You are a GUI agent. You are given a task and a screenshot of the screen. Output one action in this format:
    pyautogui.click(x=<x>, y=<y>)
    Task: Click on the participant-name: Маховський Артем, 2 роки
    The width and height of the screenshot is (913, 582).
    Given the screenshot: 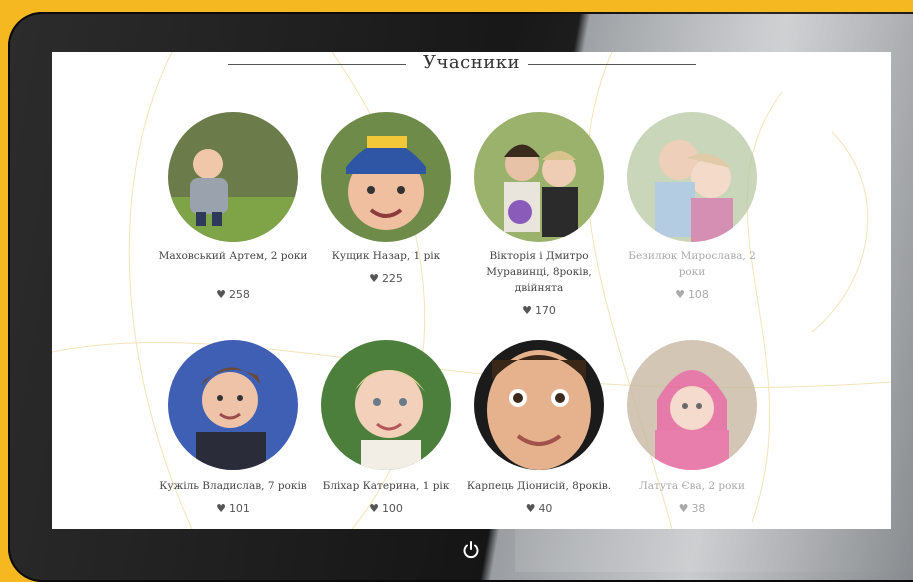 What is the action you would take?
    pyautogui.click(x=233, y=256)
    